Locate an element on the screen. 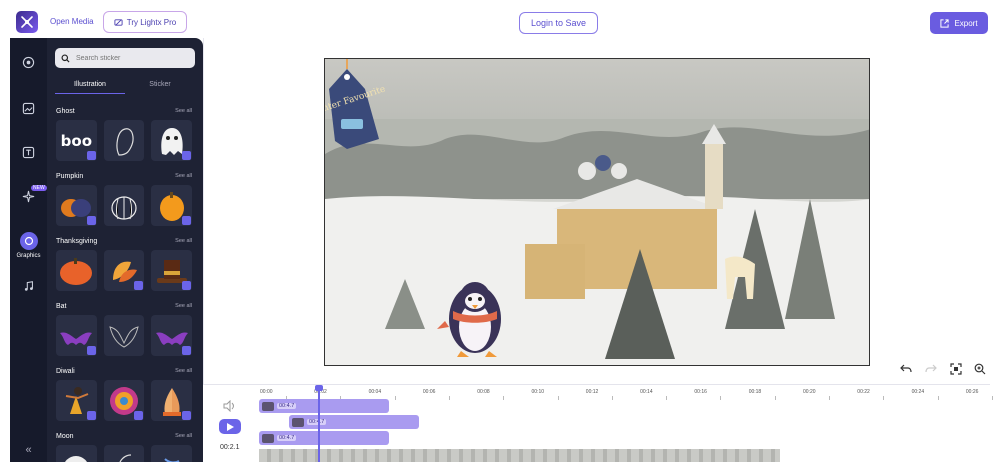 The width and height of the screenshot is (1000, 470). speaker-icon is located at coordinates (228, 406).